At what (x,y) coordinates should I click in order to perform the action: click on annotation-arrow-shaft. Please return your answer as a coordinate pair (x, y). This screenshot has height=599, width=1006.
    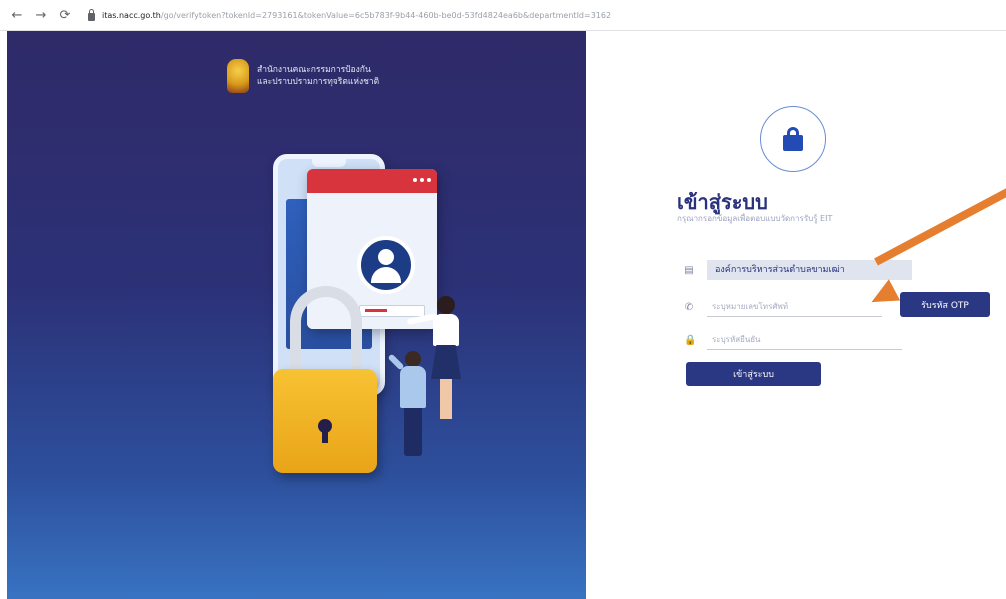
    Looking at the image, I should click on (940, 227).